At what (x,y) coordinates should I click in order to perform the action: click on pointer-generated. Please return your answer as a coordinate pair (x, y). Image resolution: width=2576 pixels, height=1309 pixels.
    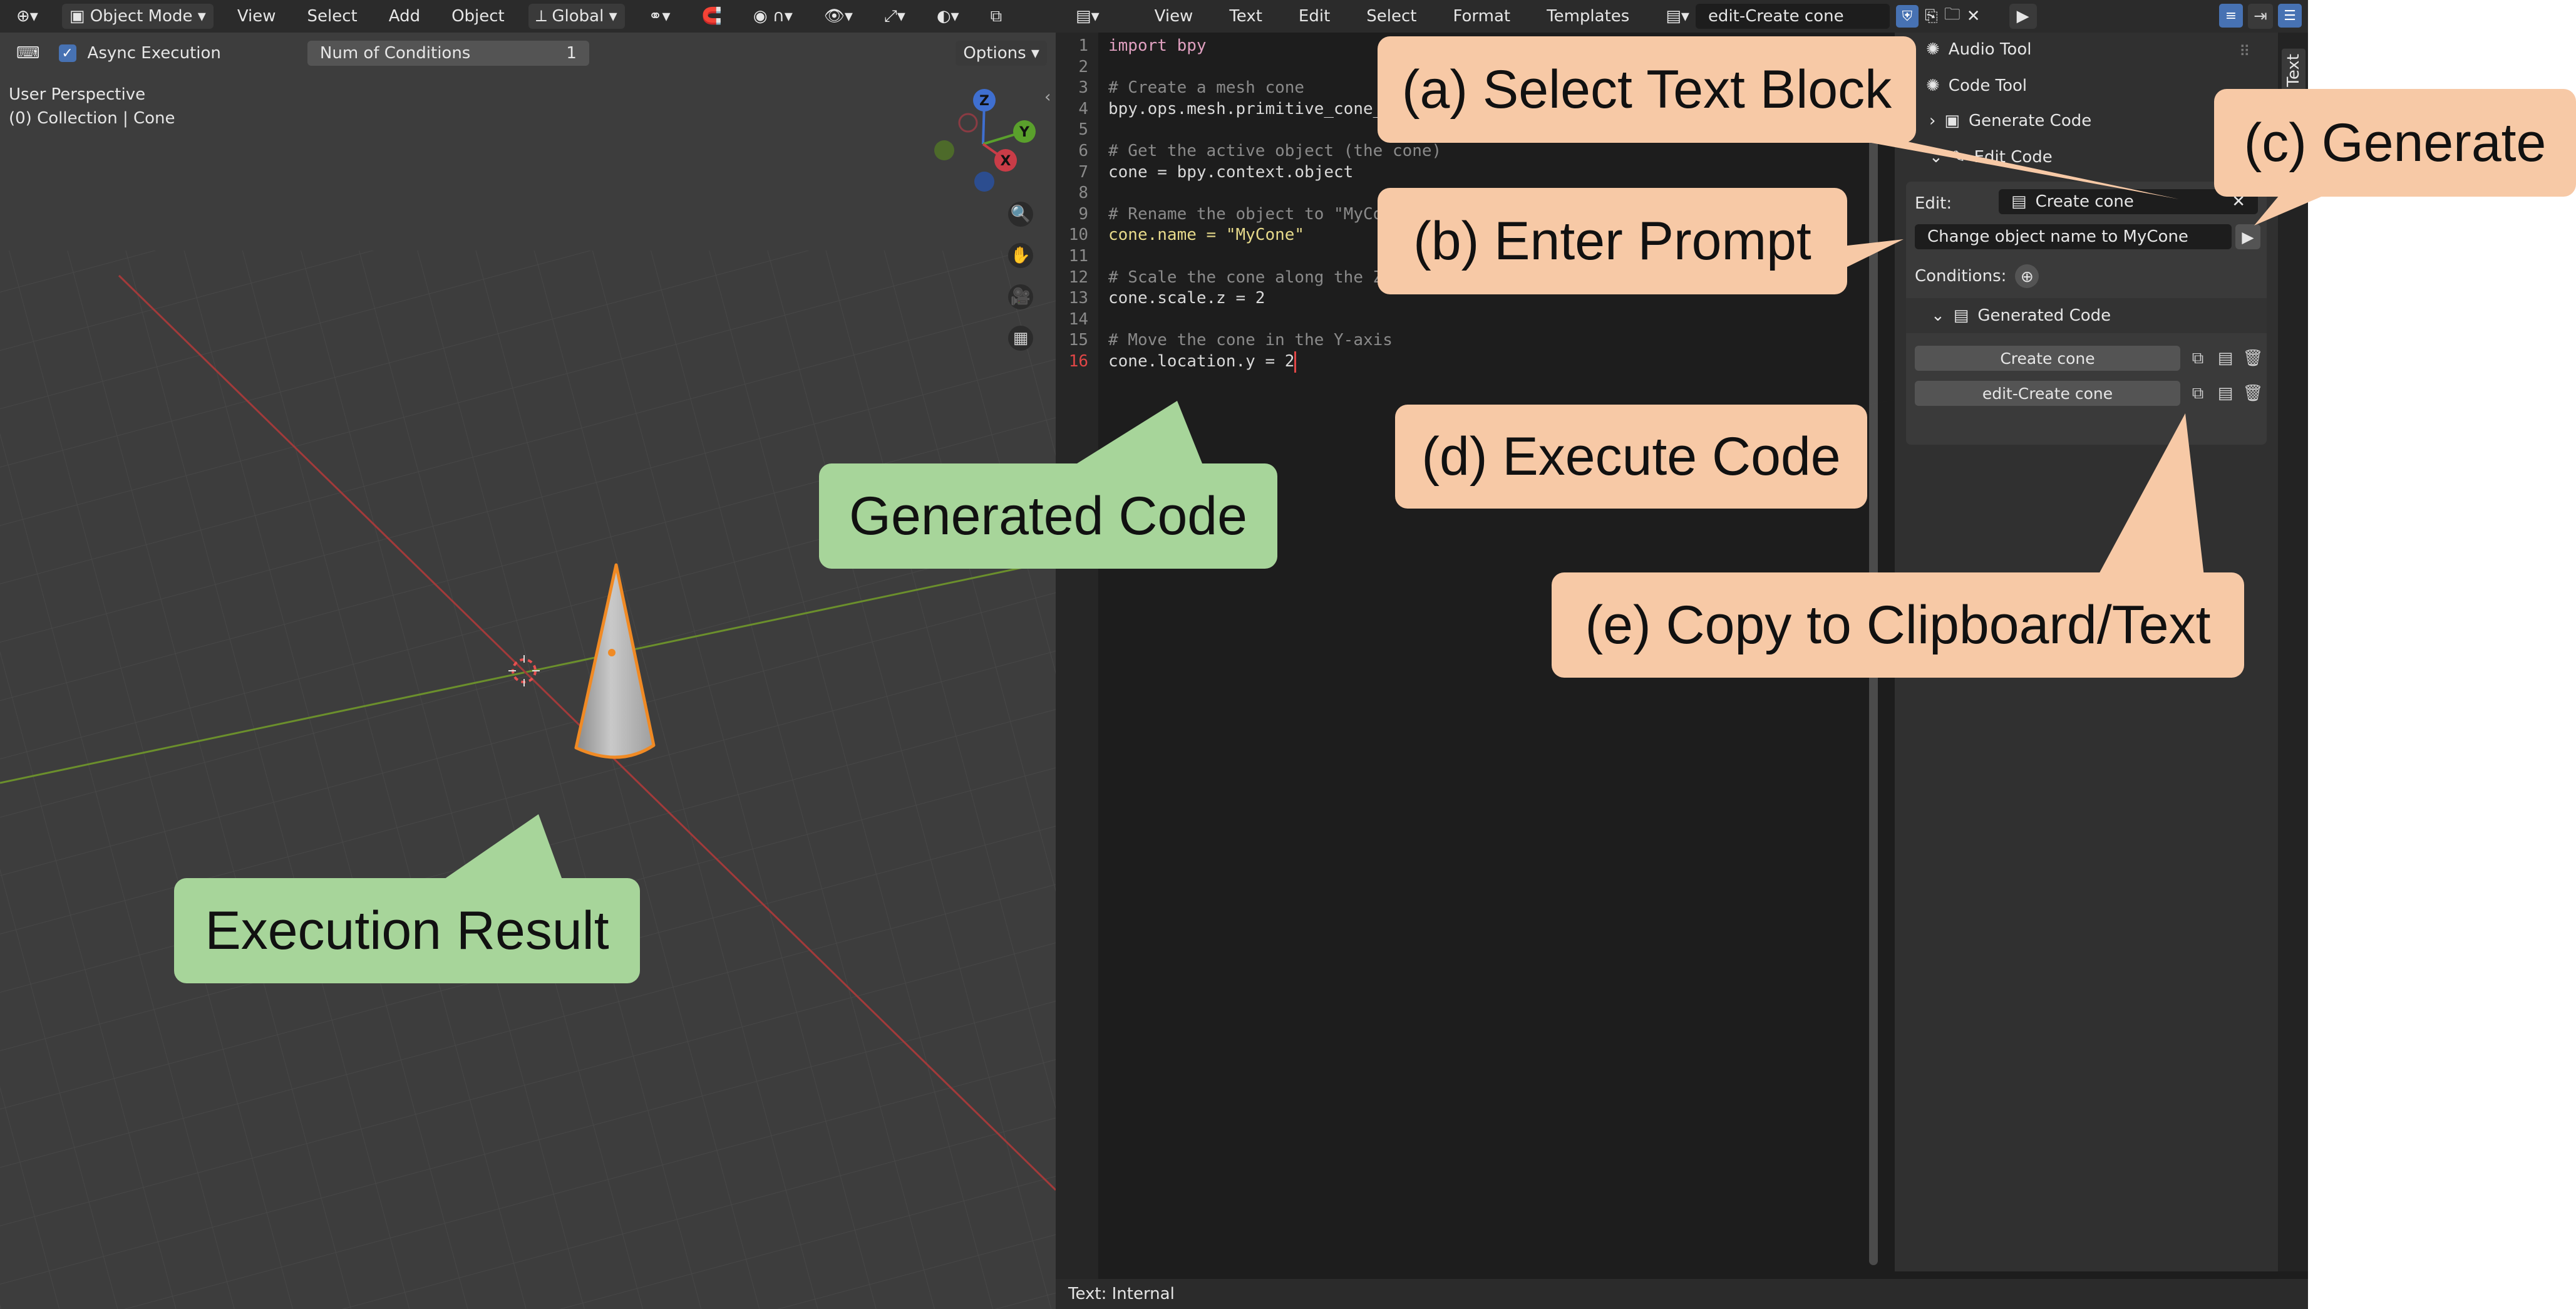
    Looking at the image, I should click on (1139, 432).